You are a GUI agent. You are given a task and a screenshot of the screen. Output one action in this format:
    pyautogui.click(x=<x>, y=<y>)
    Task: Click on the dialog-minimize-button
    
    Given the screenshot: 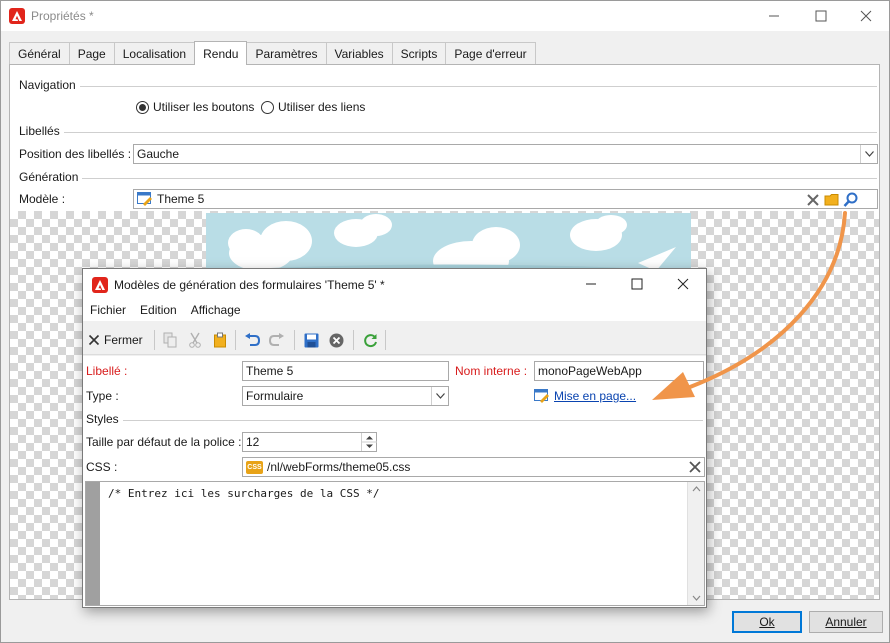 What is the action you would take?
    pyautogui.click(x=591, y=284)
    